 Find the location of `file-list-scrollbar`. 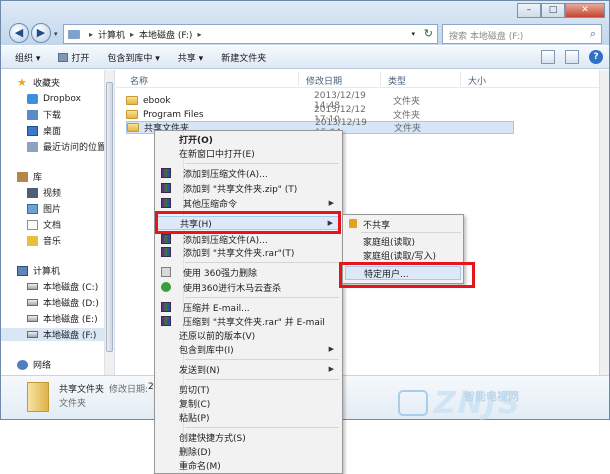

file-list-scrollbar is located at coordinates (604, 222).